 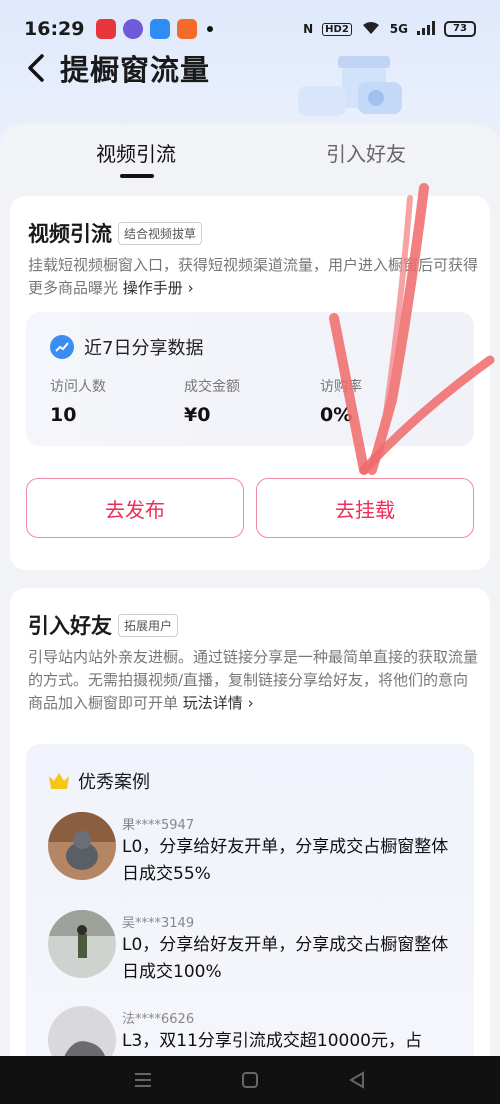 I want to click on trend-up-icon, so click(x=62, y=347).